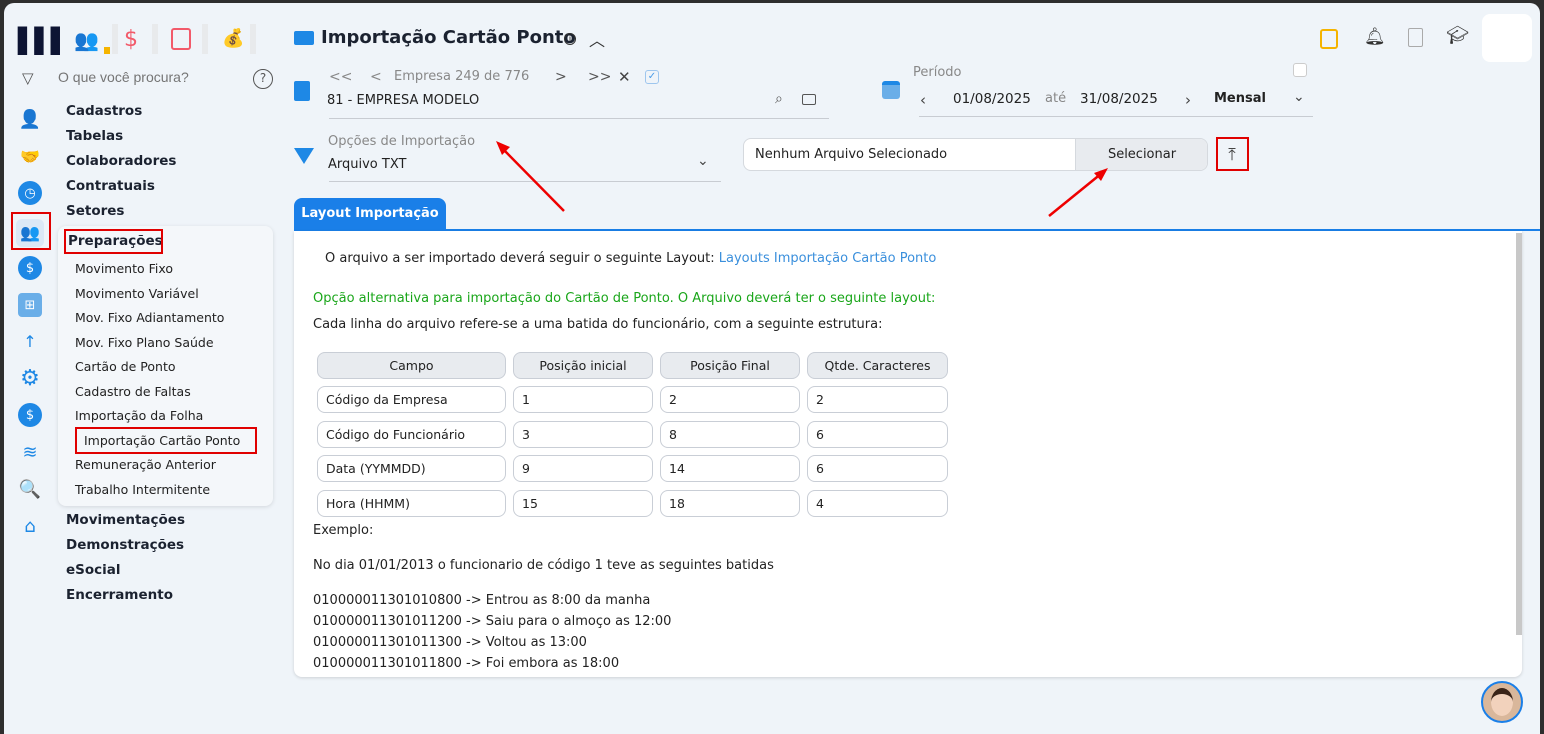  What do you see at coordinates (937, 72) in the screenshot?
I see `periodo-label: Período` at bounding box center [937, 72].